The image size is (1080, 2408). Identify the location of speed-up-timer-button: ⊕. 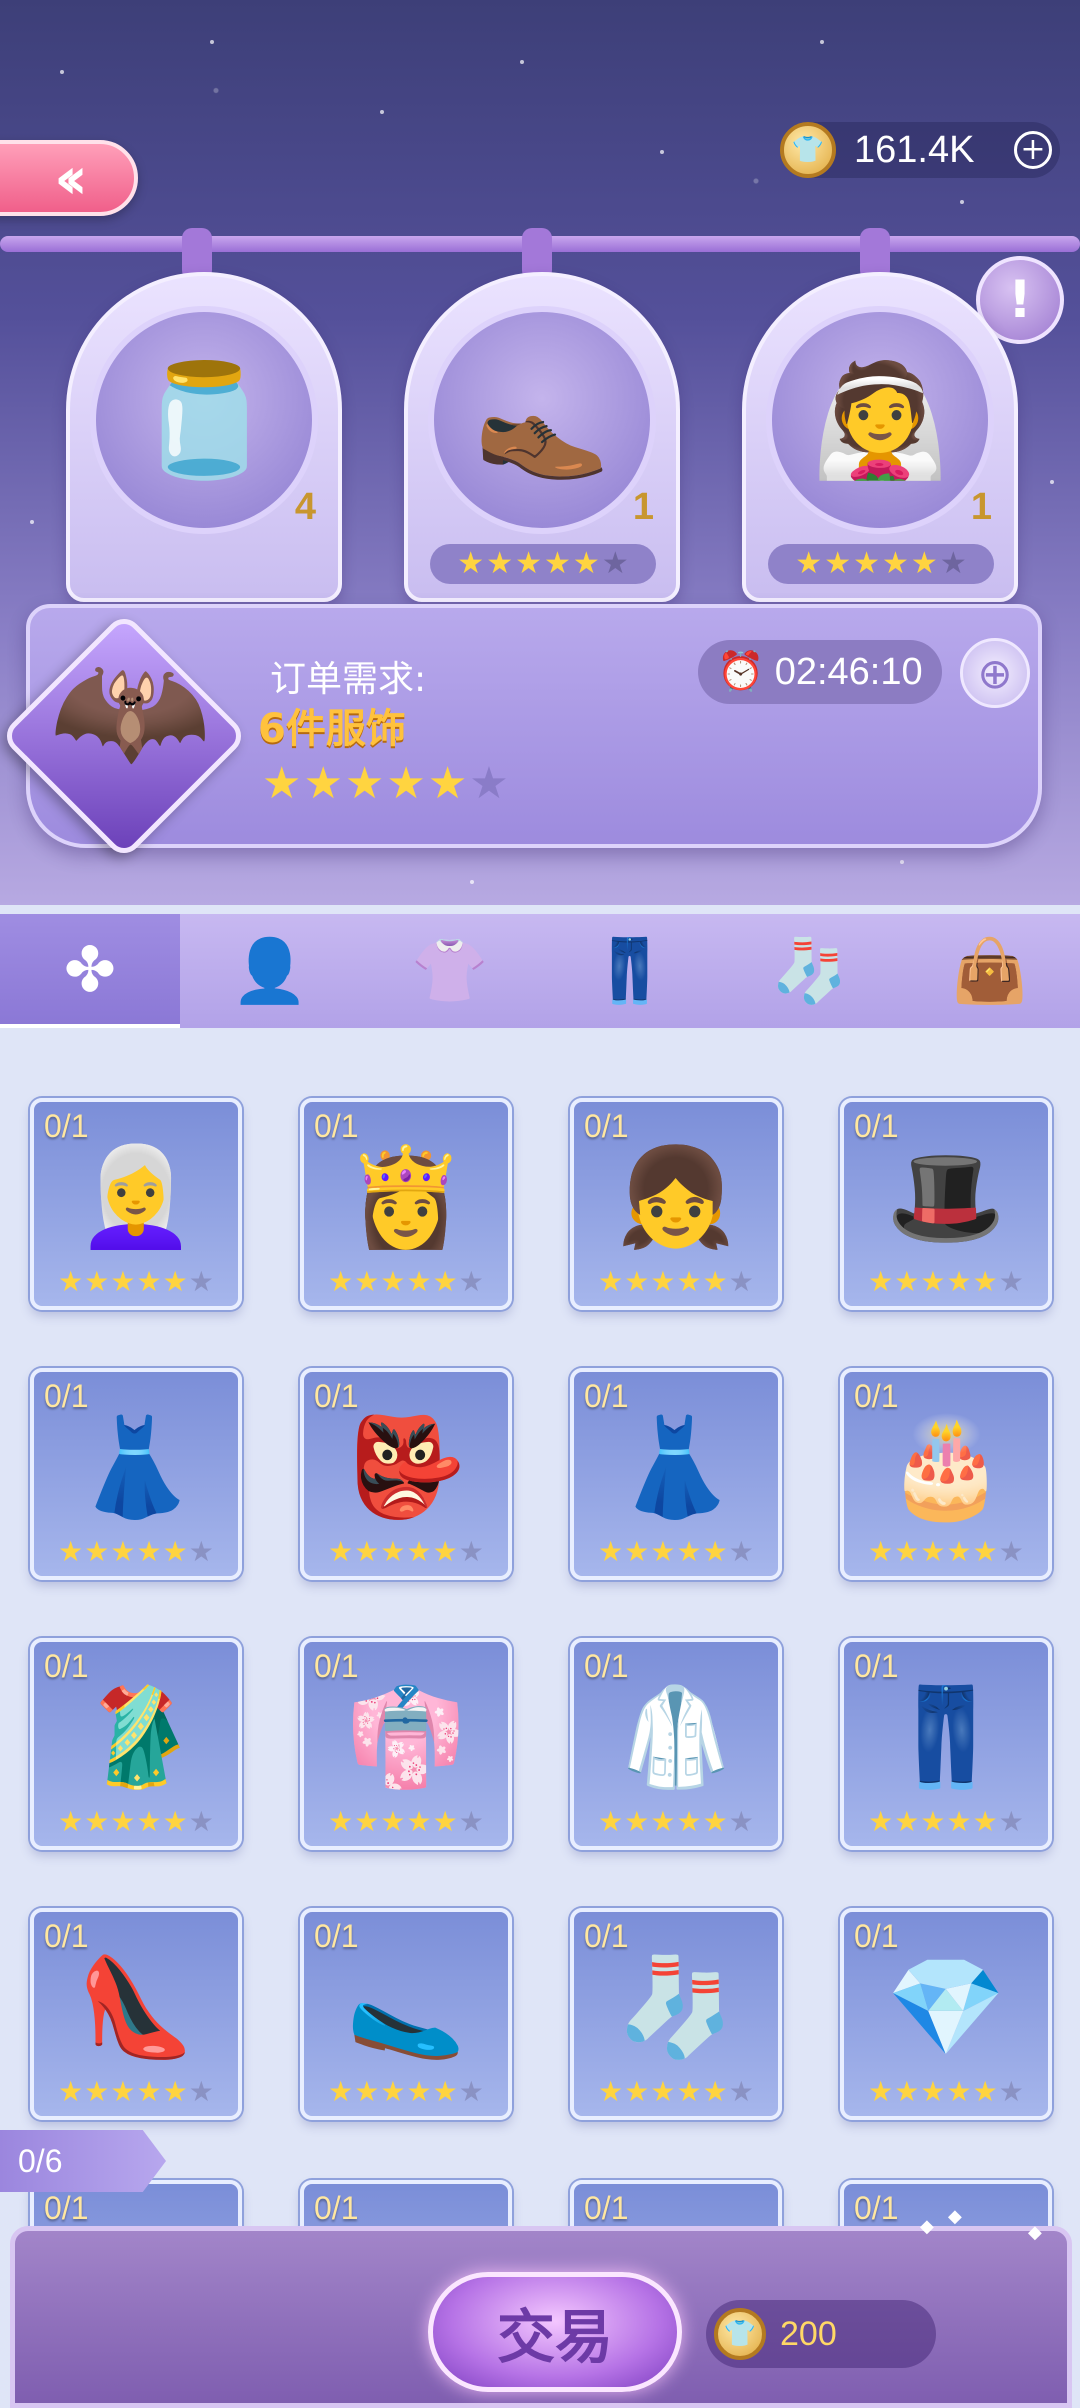
(995, 673).